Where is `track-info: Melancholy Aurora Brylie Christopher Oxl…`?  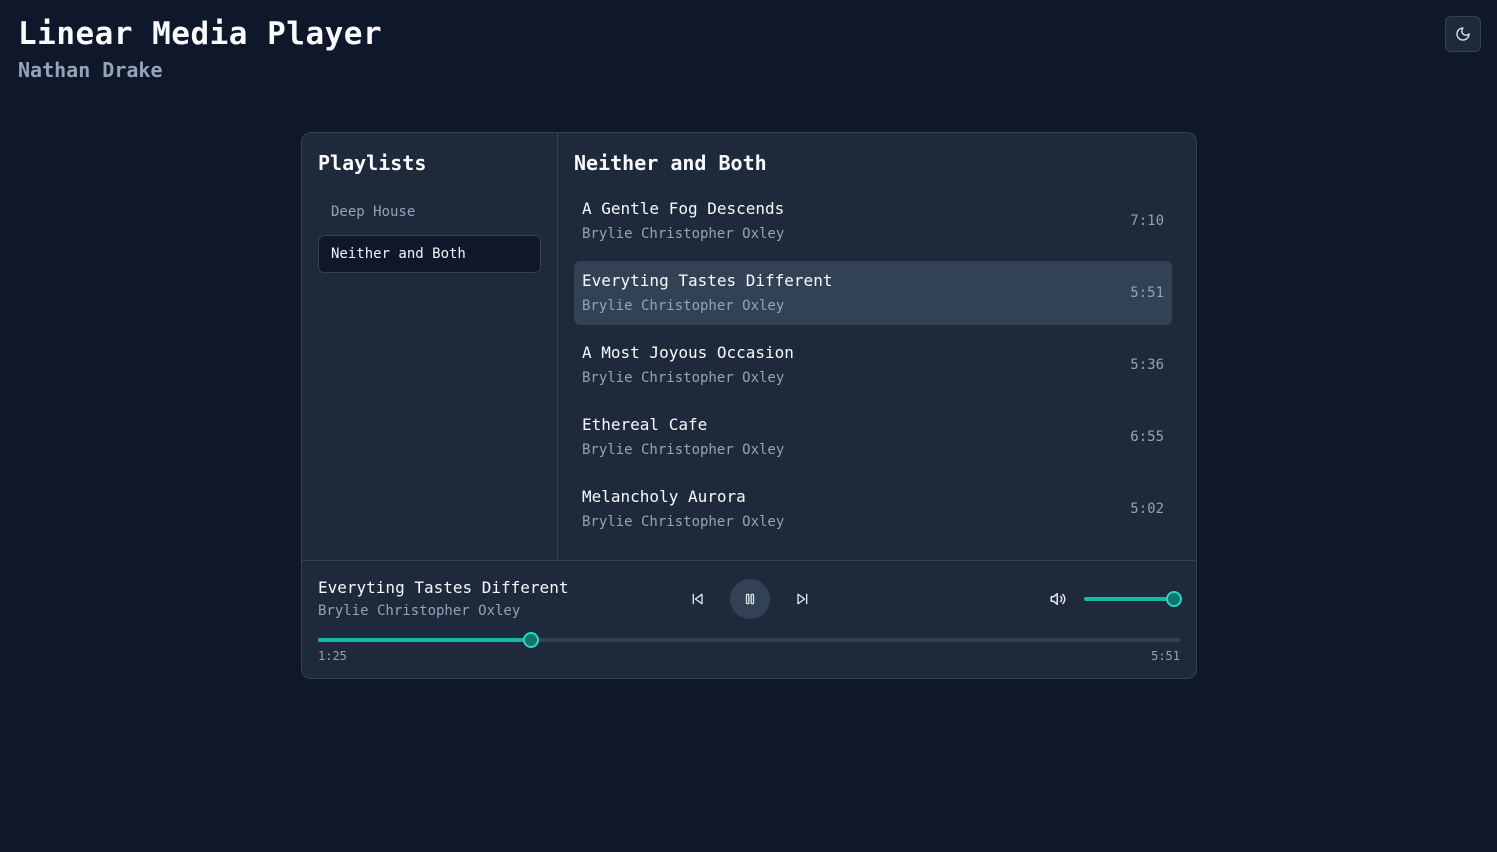 track-info: Melancholy Aurora Brylie Christopher Oxl… is located at coordinates (683, 509).